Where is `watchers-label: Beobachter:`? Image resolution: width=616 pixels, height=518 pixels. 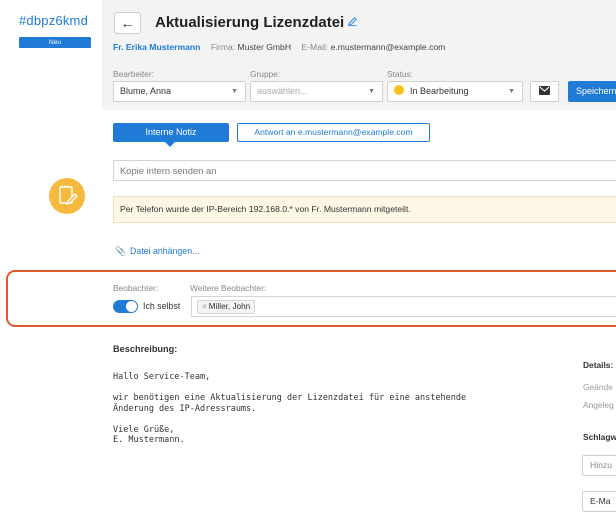
watchers-label: Beobachter: is located at coordinates (136, 288).